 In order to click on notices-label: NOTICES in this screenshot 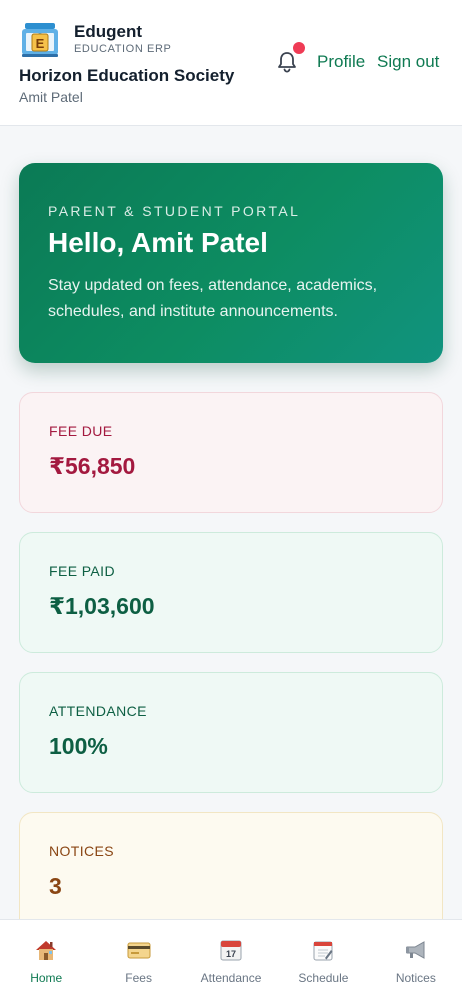, I will do `click(82, 851)`.